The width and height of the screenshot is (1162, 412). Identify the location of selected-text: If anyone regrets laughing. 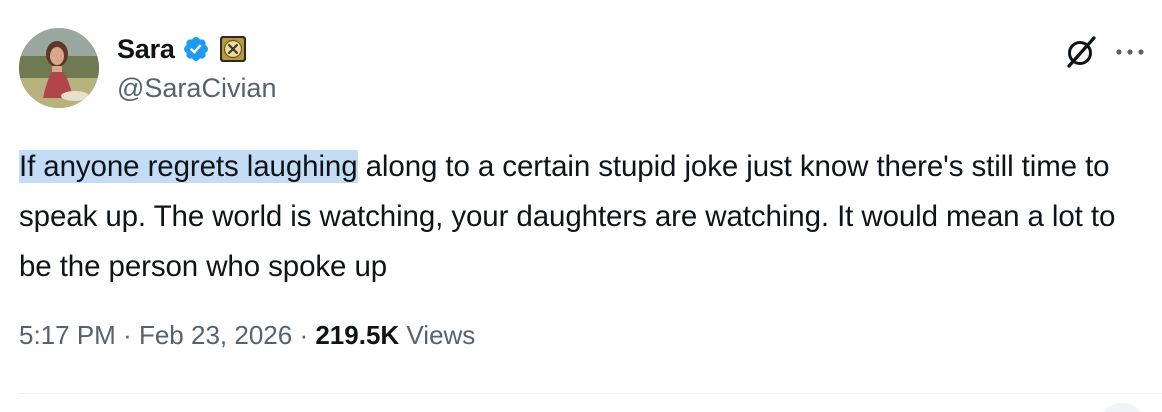
(188, 166).